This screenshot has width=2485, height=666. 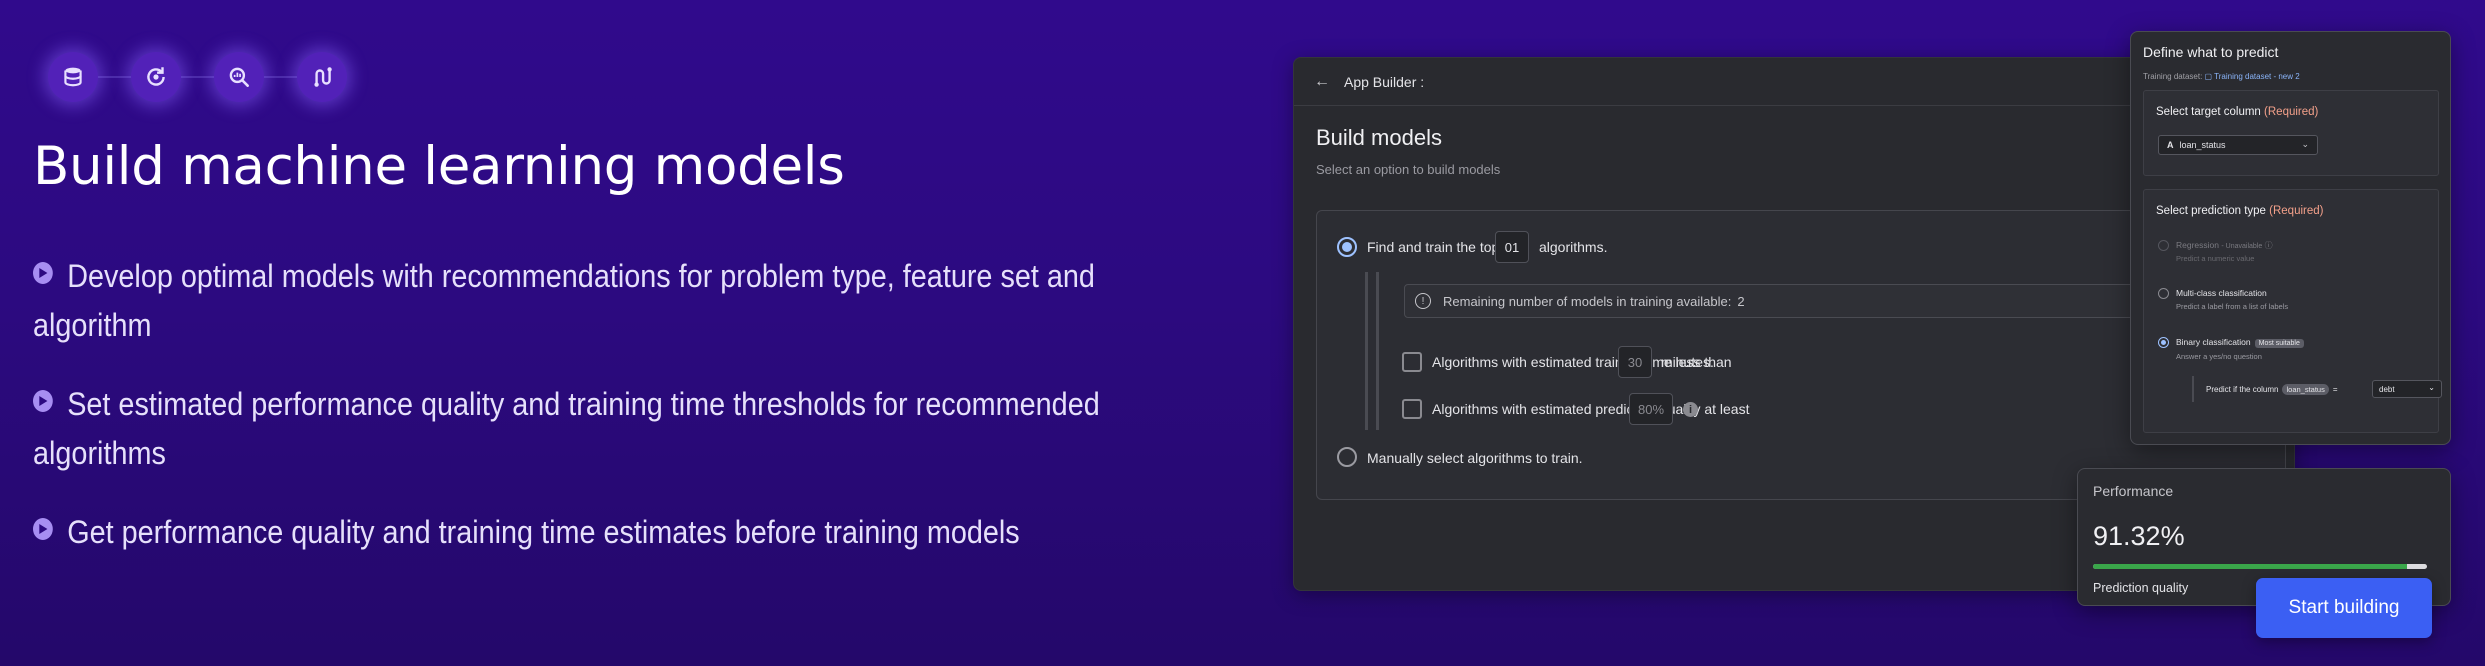 I want to click on icon-connector, so click(x=198, y=77).